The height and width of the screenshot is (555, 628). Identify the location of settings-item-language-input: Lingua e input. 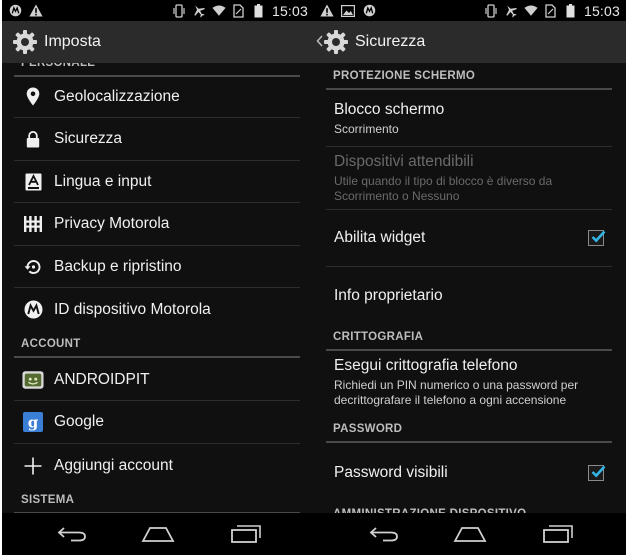
(157, 182).